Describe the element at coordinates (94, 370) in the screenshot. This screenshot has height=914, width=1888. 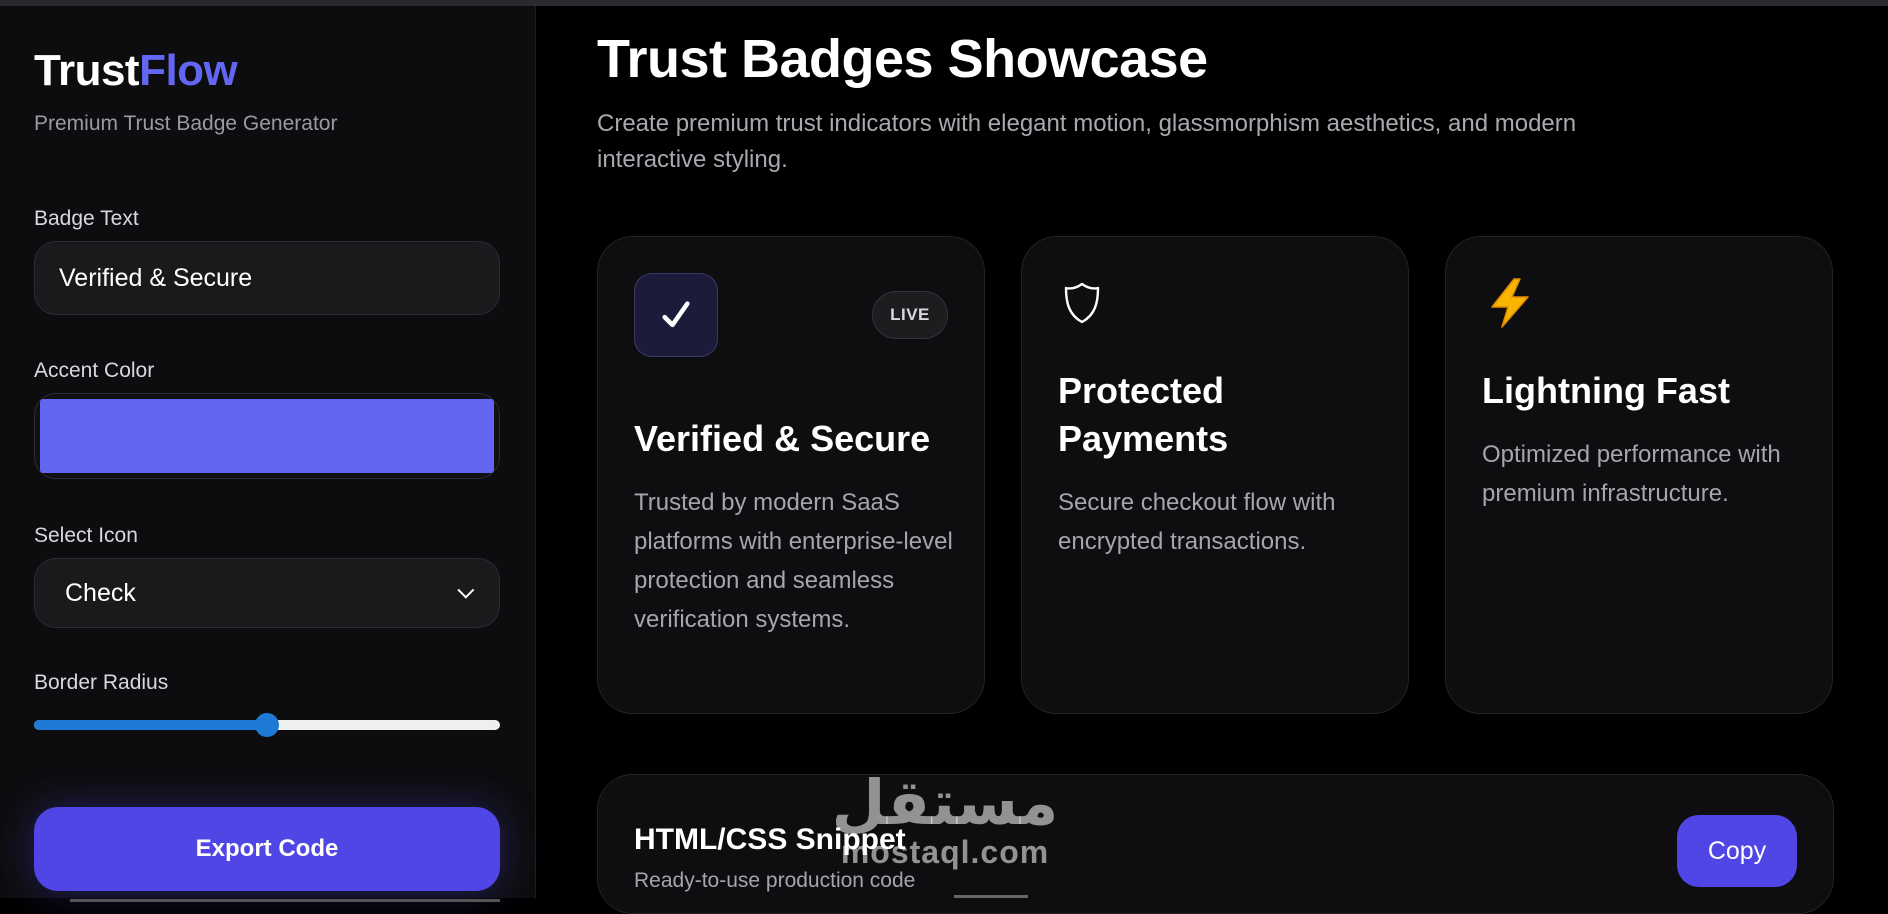
I see `accent-color-label: Accent Color` at that location.